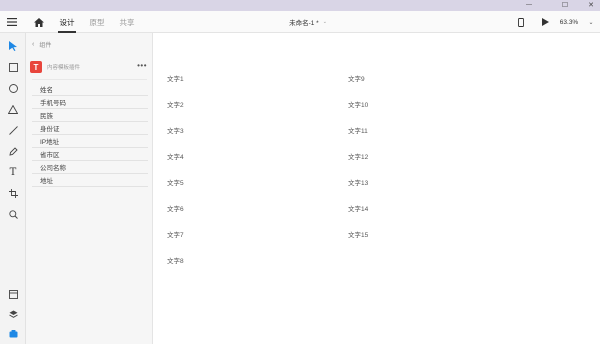 Image resolution: width=600 pixels, height=344 pixels. What do you see at coordinates (175, 234) in the screenshot?
I see `canvas-text-layer: 文字7` at bounding box center [175, 234].